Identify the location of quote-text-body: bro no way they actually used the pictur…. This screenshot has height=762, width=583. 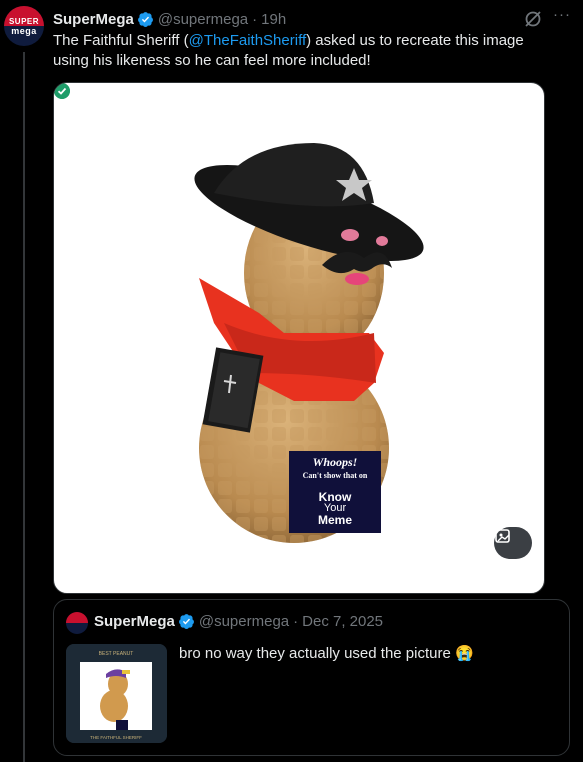
(315, 653).